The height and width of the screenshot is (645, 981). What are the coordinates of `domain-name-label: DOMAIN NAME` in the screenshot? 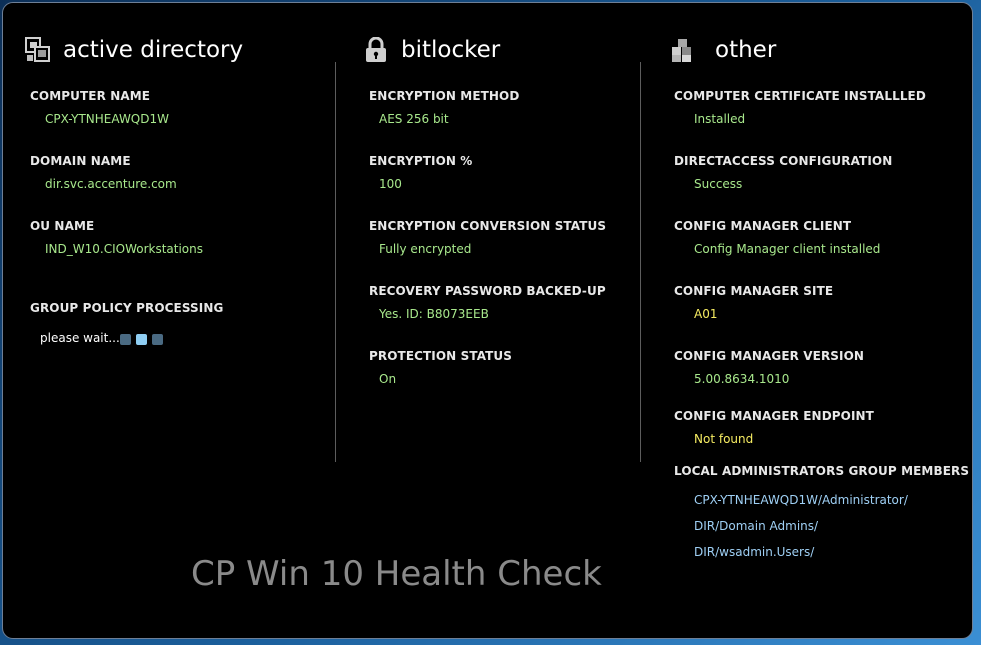 It's located at (80, 161).